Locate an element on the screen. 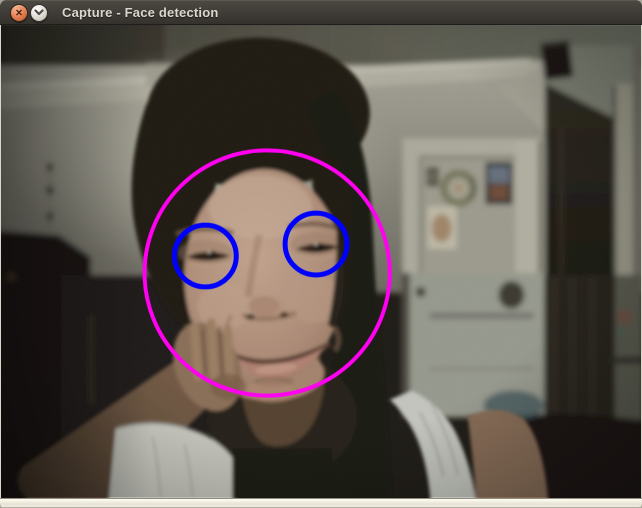 This screenshot has width=642, height=508. window-bottom-border is located at coordinates (321, 503).